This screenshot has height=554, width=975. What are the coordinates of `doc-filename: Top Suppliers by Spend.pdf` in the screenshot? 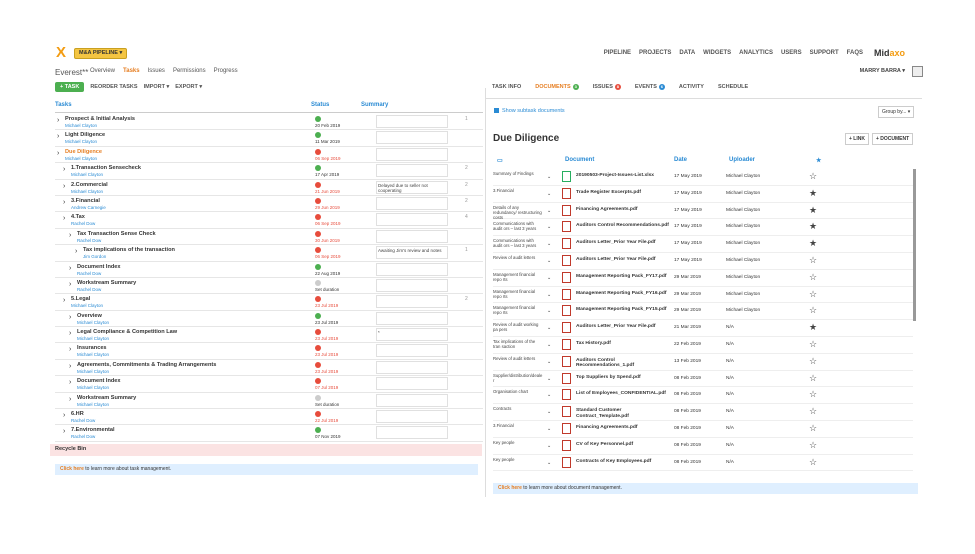 It's located at (622, 378).